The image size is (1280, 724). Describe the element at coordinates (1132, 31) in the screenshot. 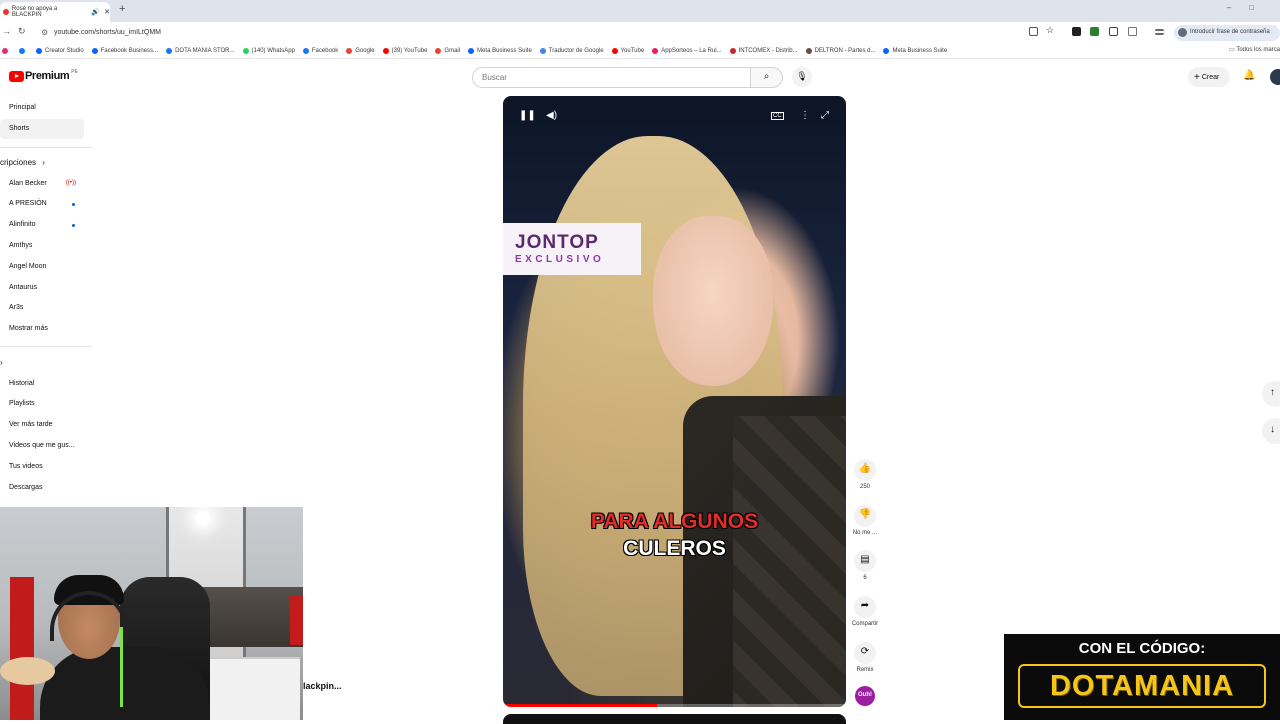

I see `puzzle-icon` at that location.